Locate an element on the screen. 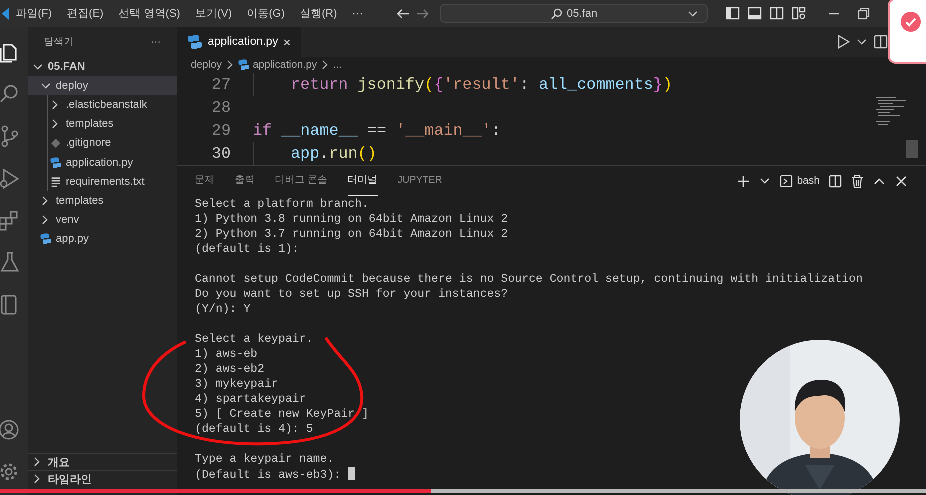 The height and width of the screenshot is (495, 926). tree-item: app.py is located at coordinates (102, 239).